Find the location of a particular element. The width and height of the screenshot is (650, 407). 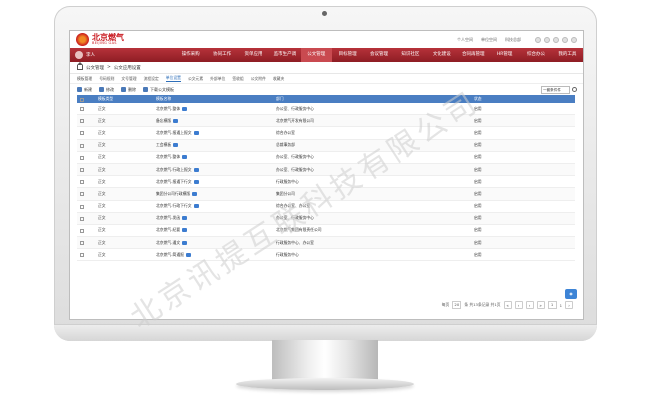

sub-tab: 收藏夹 is located at coordinates (278, 79).